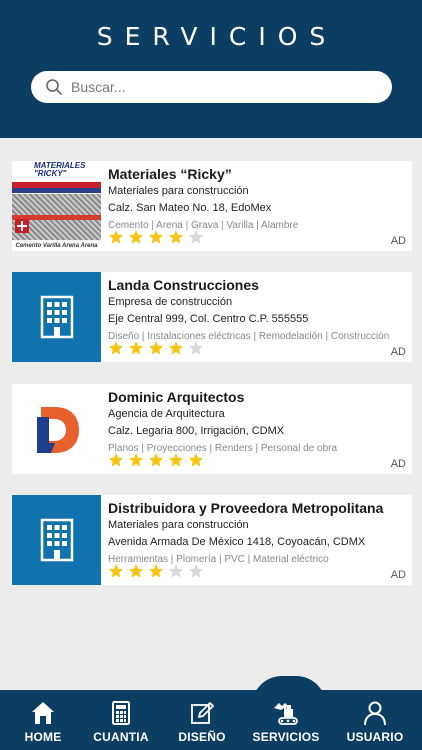  Describe the element at coordinates (54, 87) in the screenshot. I see `search-icon` at that location.